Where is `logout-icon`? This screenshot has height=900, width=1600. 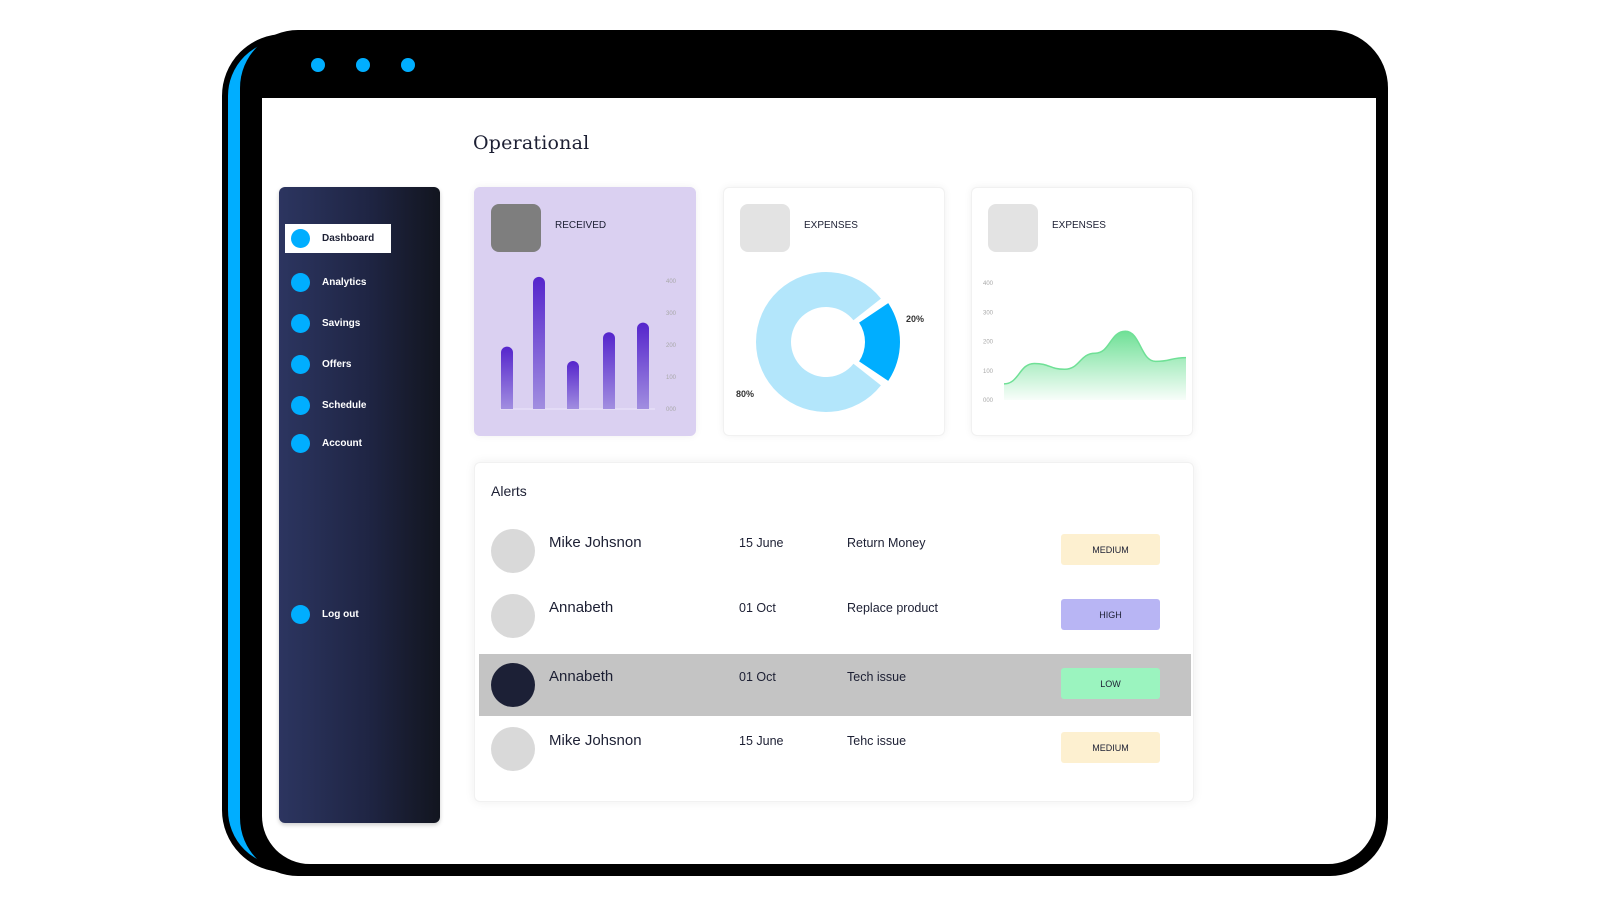
logout-icon is located at coordinates (300, 614).